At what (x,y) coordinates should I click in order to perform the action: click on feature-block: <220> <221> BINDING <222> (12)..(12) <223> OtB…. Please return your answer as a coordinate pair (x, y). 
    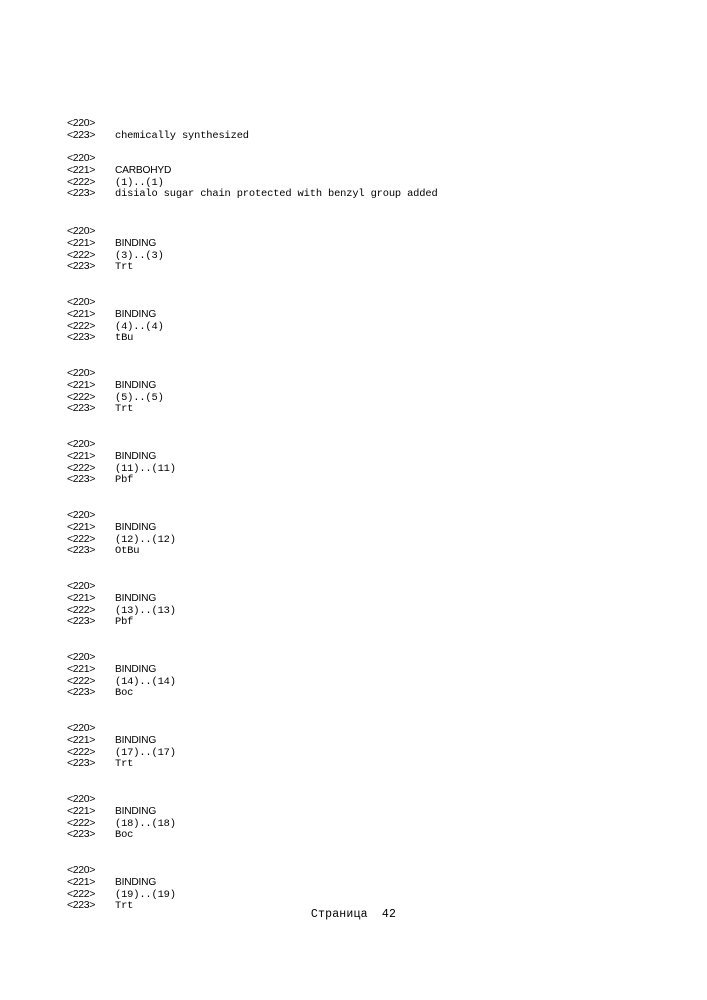
    Looking at the image, I should click on (121, 533).